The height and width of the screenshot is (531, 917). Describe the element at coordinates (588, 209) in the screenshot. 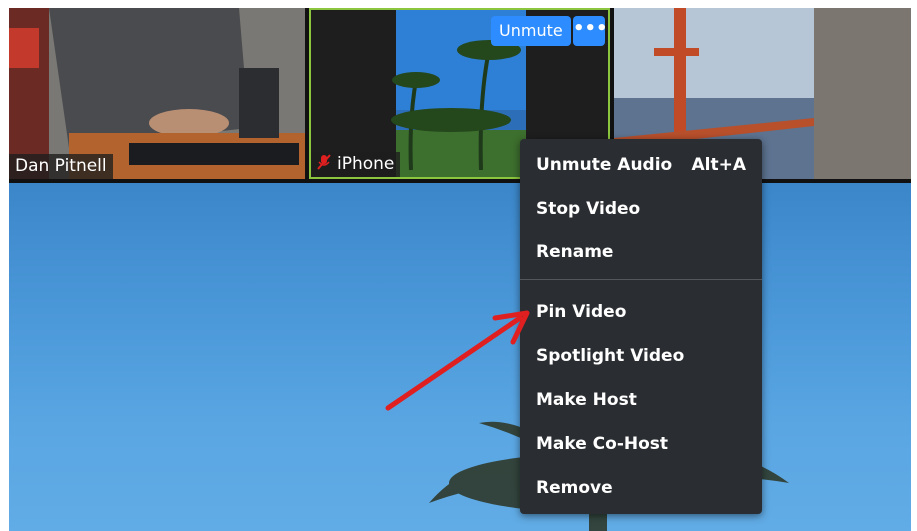

I see `menu-item-label: Stop Video` at that location.